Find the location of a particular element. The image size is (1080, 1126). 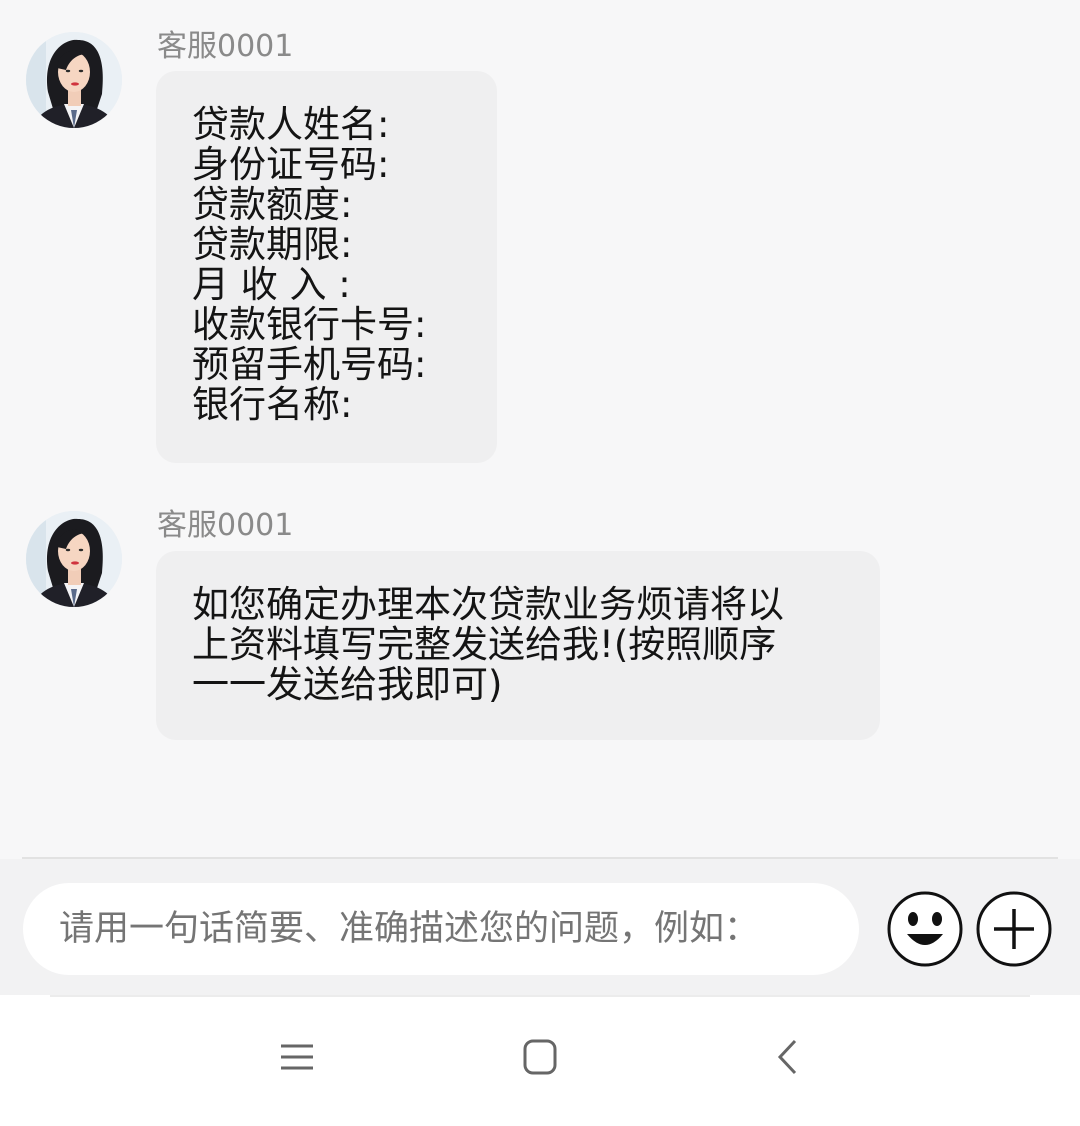

message-line: 一一发送给我即可) is located at coordinates (347, 684).